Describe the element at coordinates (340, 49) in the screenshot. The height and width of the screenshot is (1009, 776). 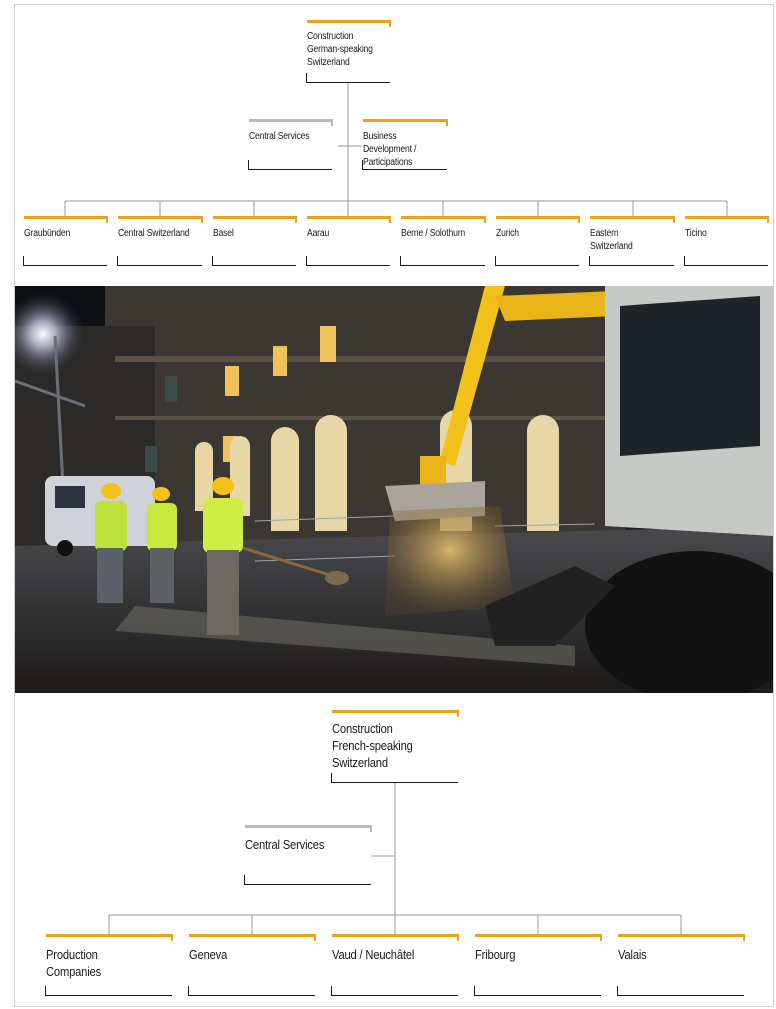
I see `top-root-line-2: German-speaking` at that location.